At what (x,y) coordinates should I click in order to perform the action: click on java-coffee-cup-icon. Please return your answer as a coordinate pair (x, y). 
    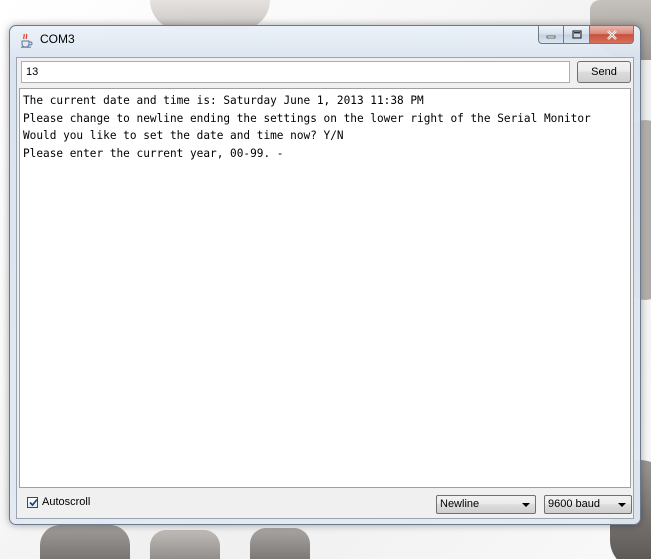
    Looking at the image, I should click on (26, 40).